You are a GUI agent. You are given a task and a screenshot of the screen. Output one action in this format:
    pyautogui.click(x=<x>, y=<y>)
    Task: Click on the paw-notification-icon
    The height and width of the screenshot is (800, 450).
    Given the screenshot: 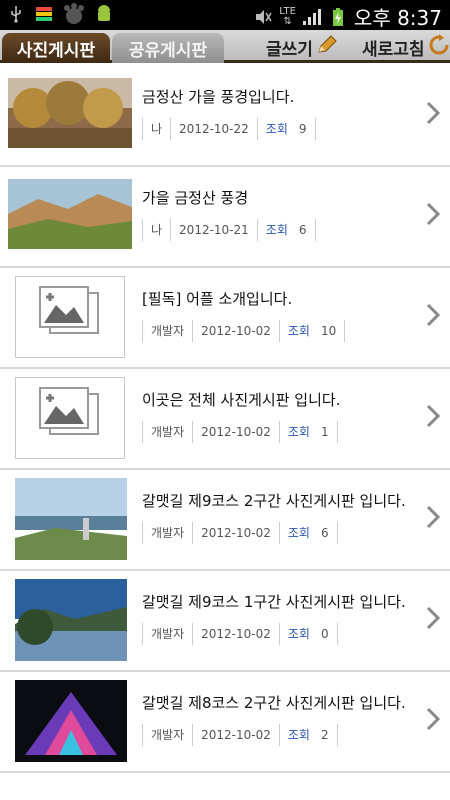 What is the action you would take?
    pyautogui.click(x=74, y=13)
    